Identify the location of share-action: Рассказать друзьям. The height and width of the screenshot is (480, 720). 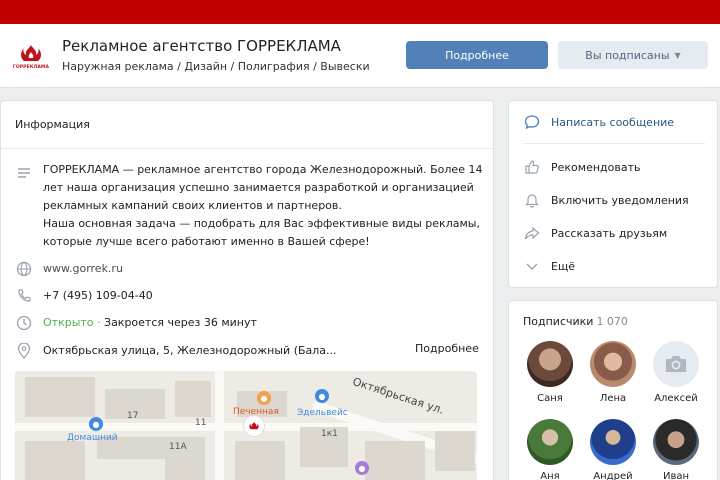
(595, 233).